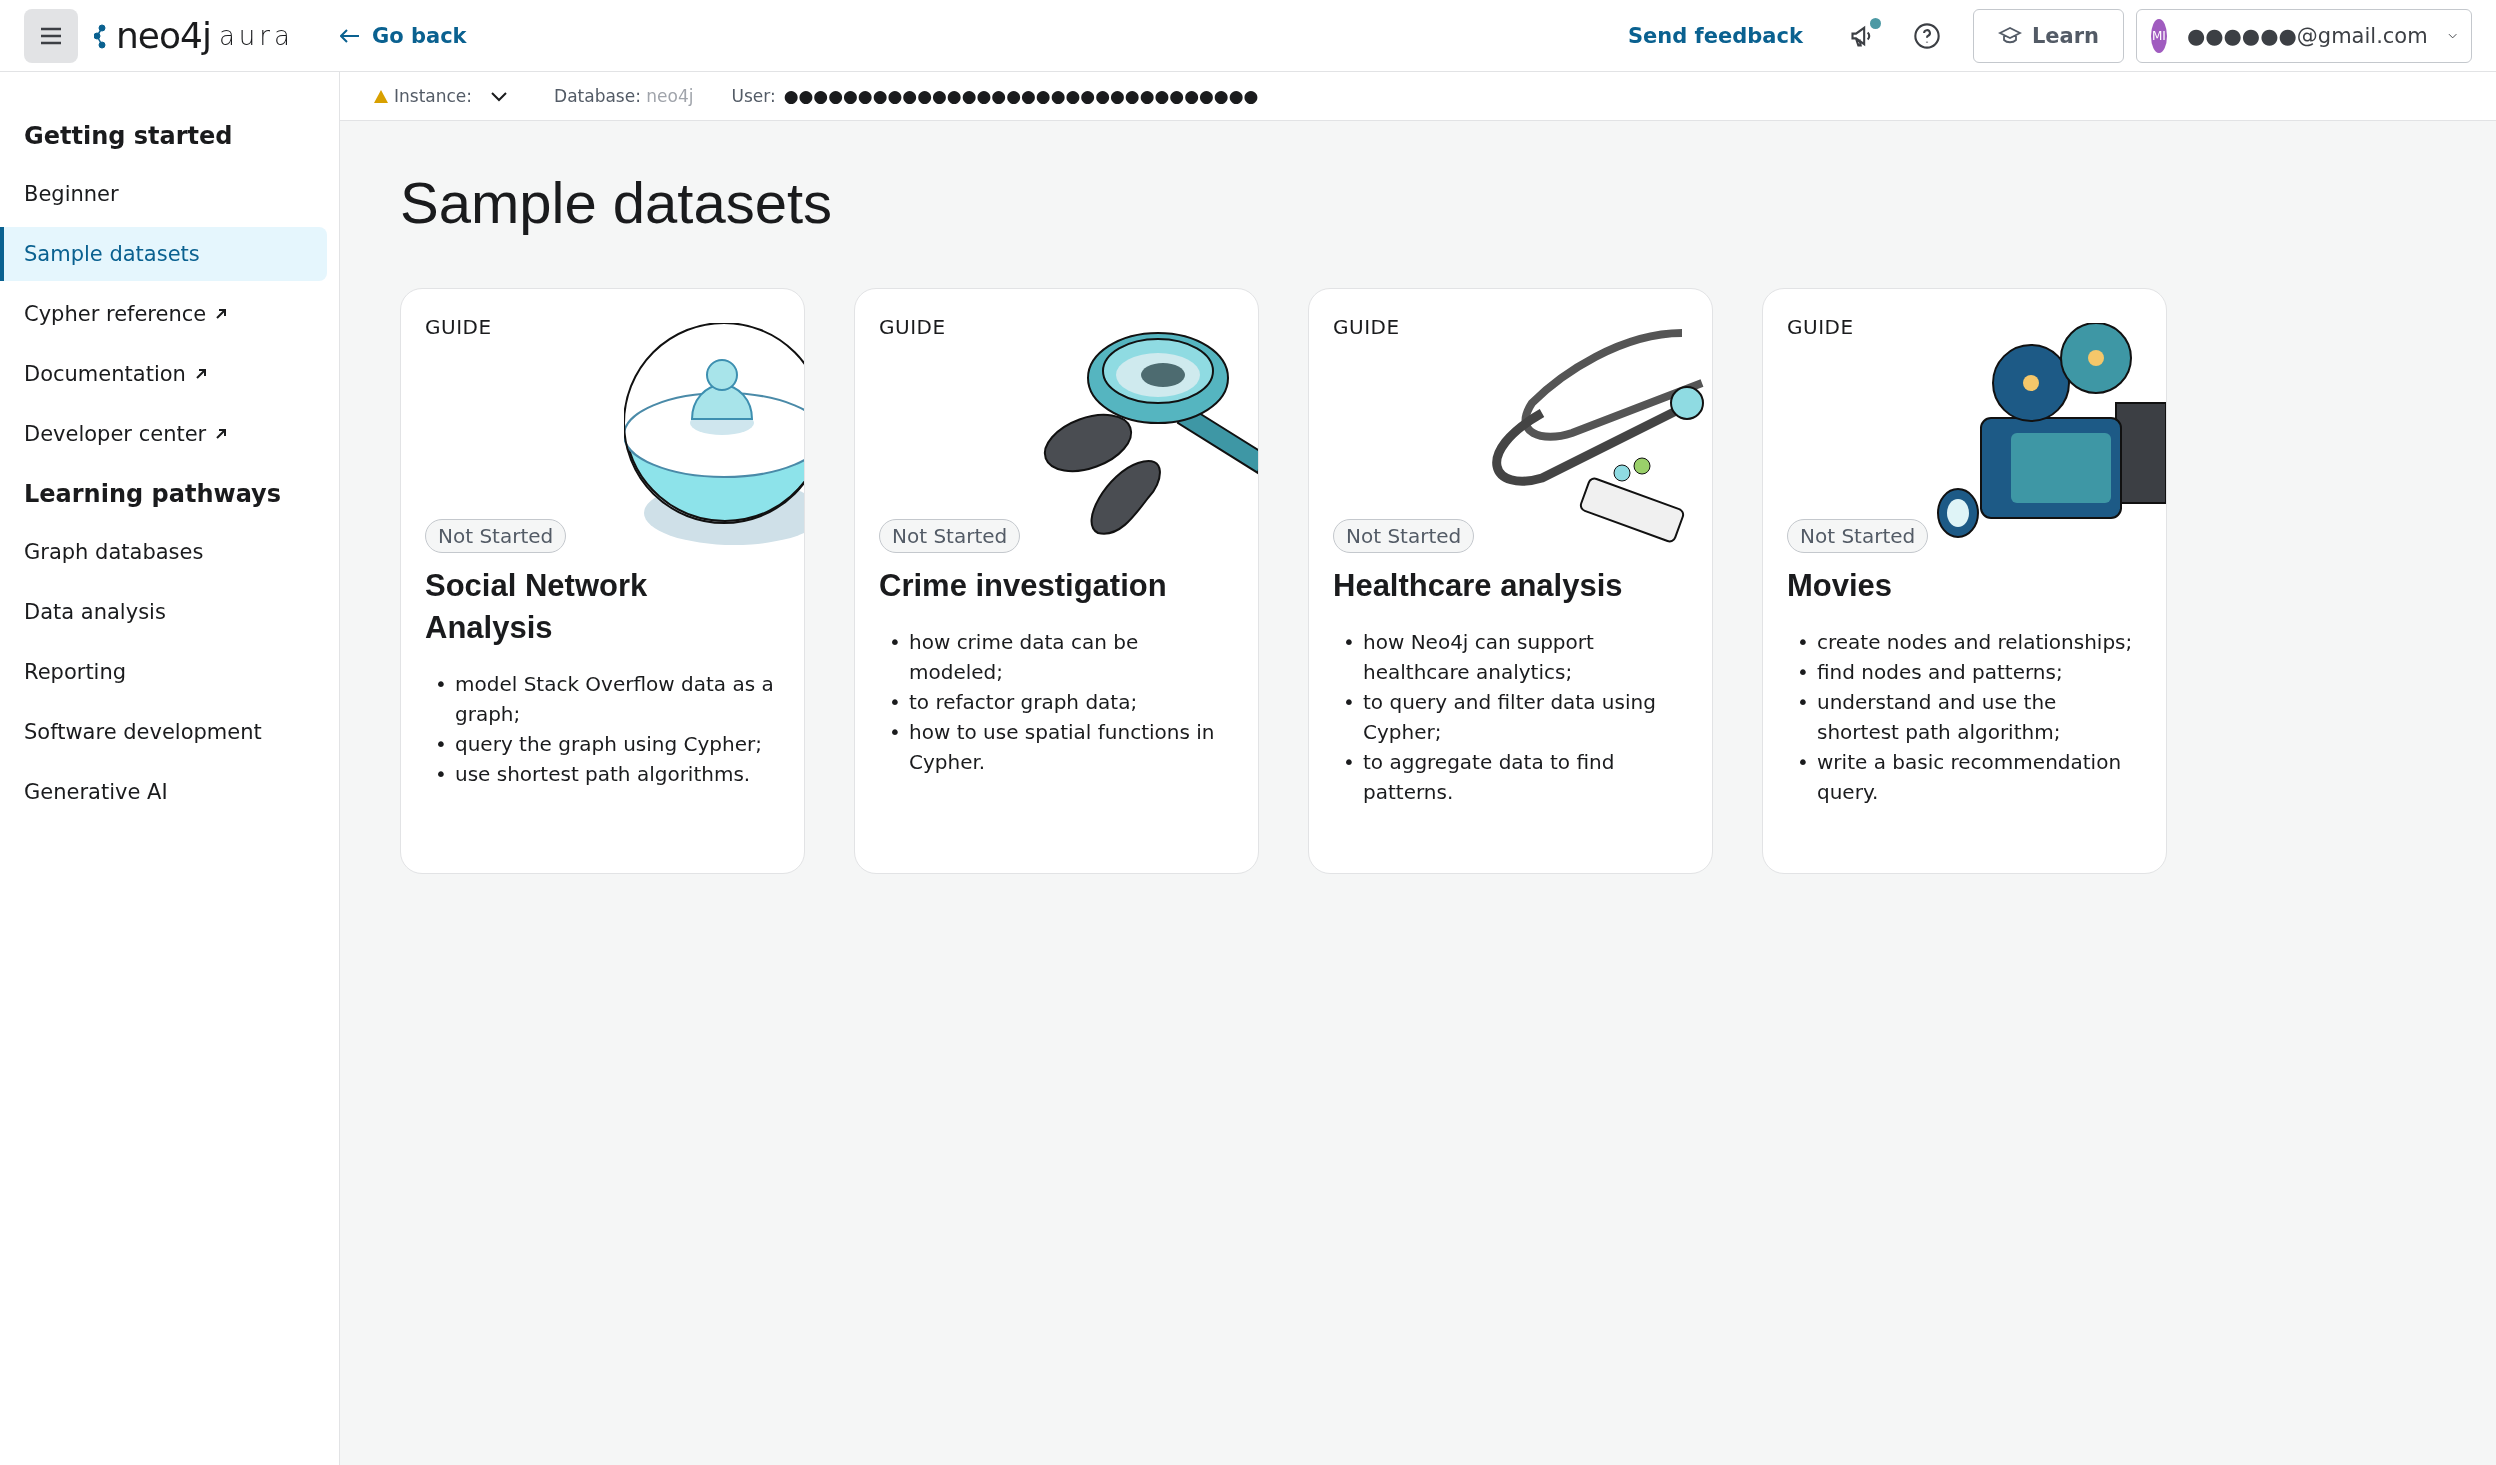  What do you see at coordinates (403, 35) in the screenshot?
I see `go-back-link: Go back` at bounding box center [403, 35].